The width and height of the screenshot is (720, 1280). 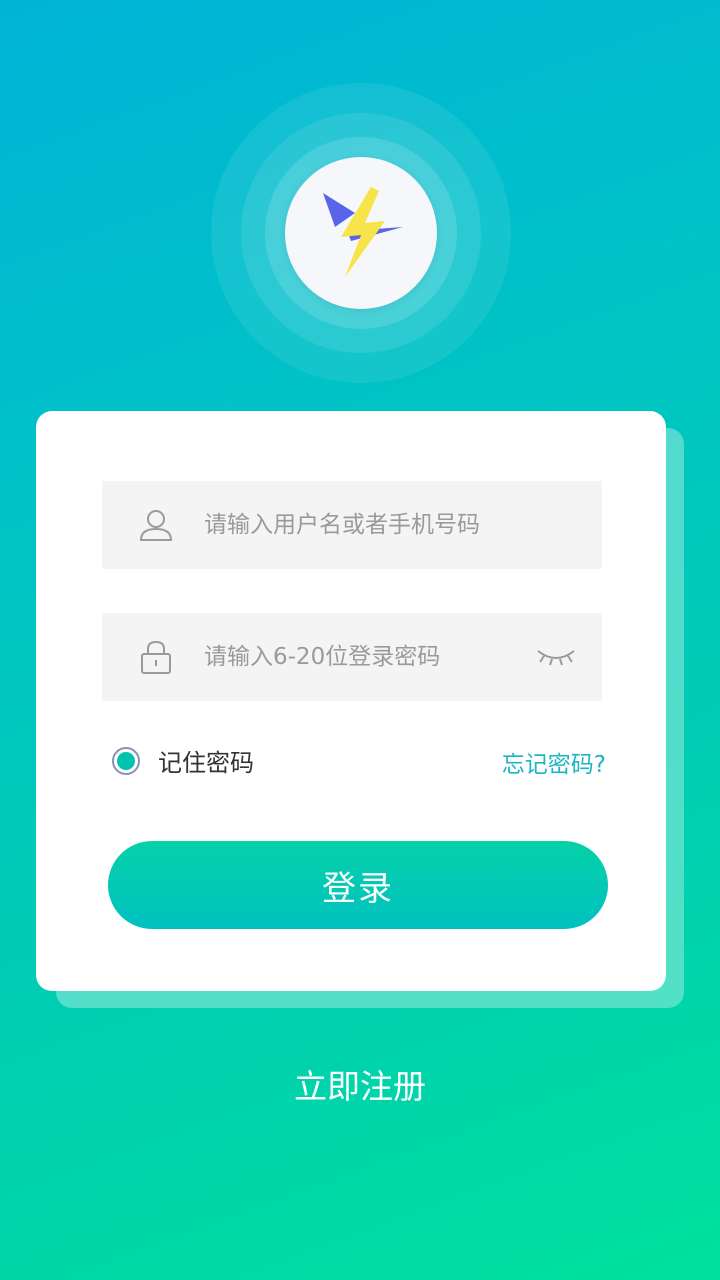 I want to click on eye-closed-icon, so click(x=556, y=657).